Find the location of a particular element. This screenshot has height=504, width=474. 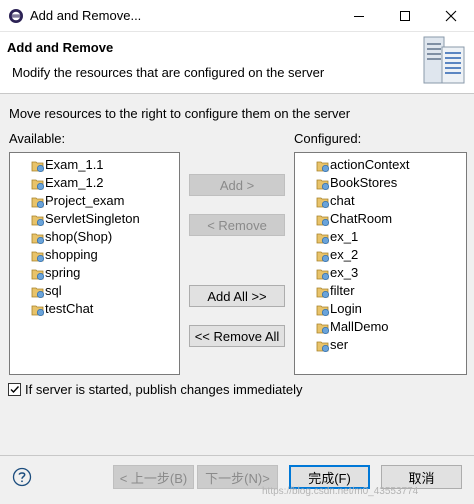

list-item-label: filter is located at coordinates (342, 290).